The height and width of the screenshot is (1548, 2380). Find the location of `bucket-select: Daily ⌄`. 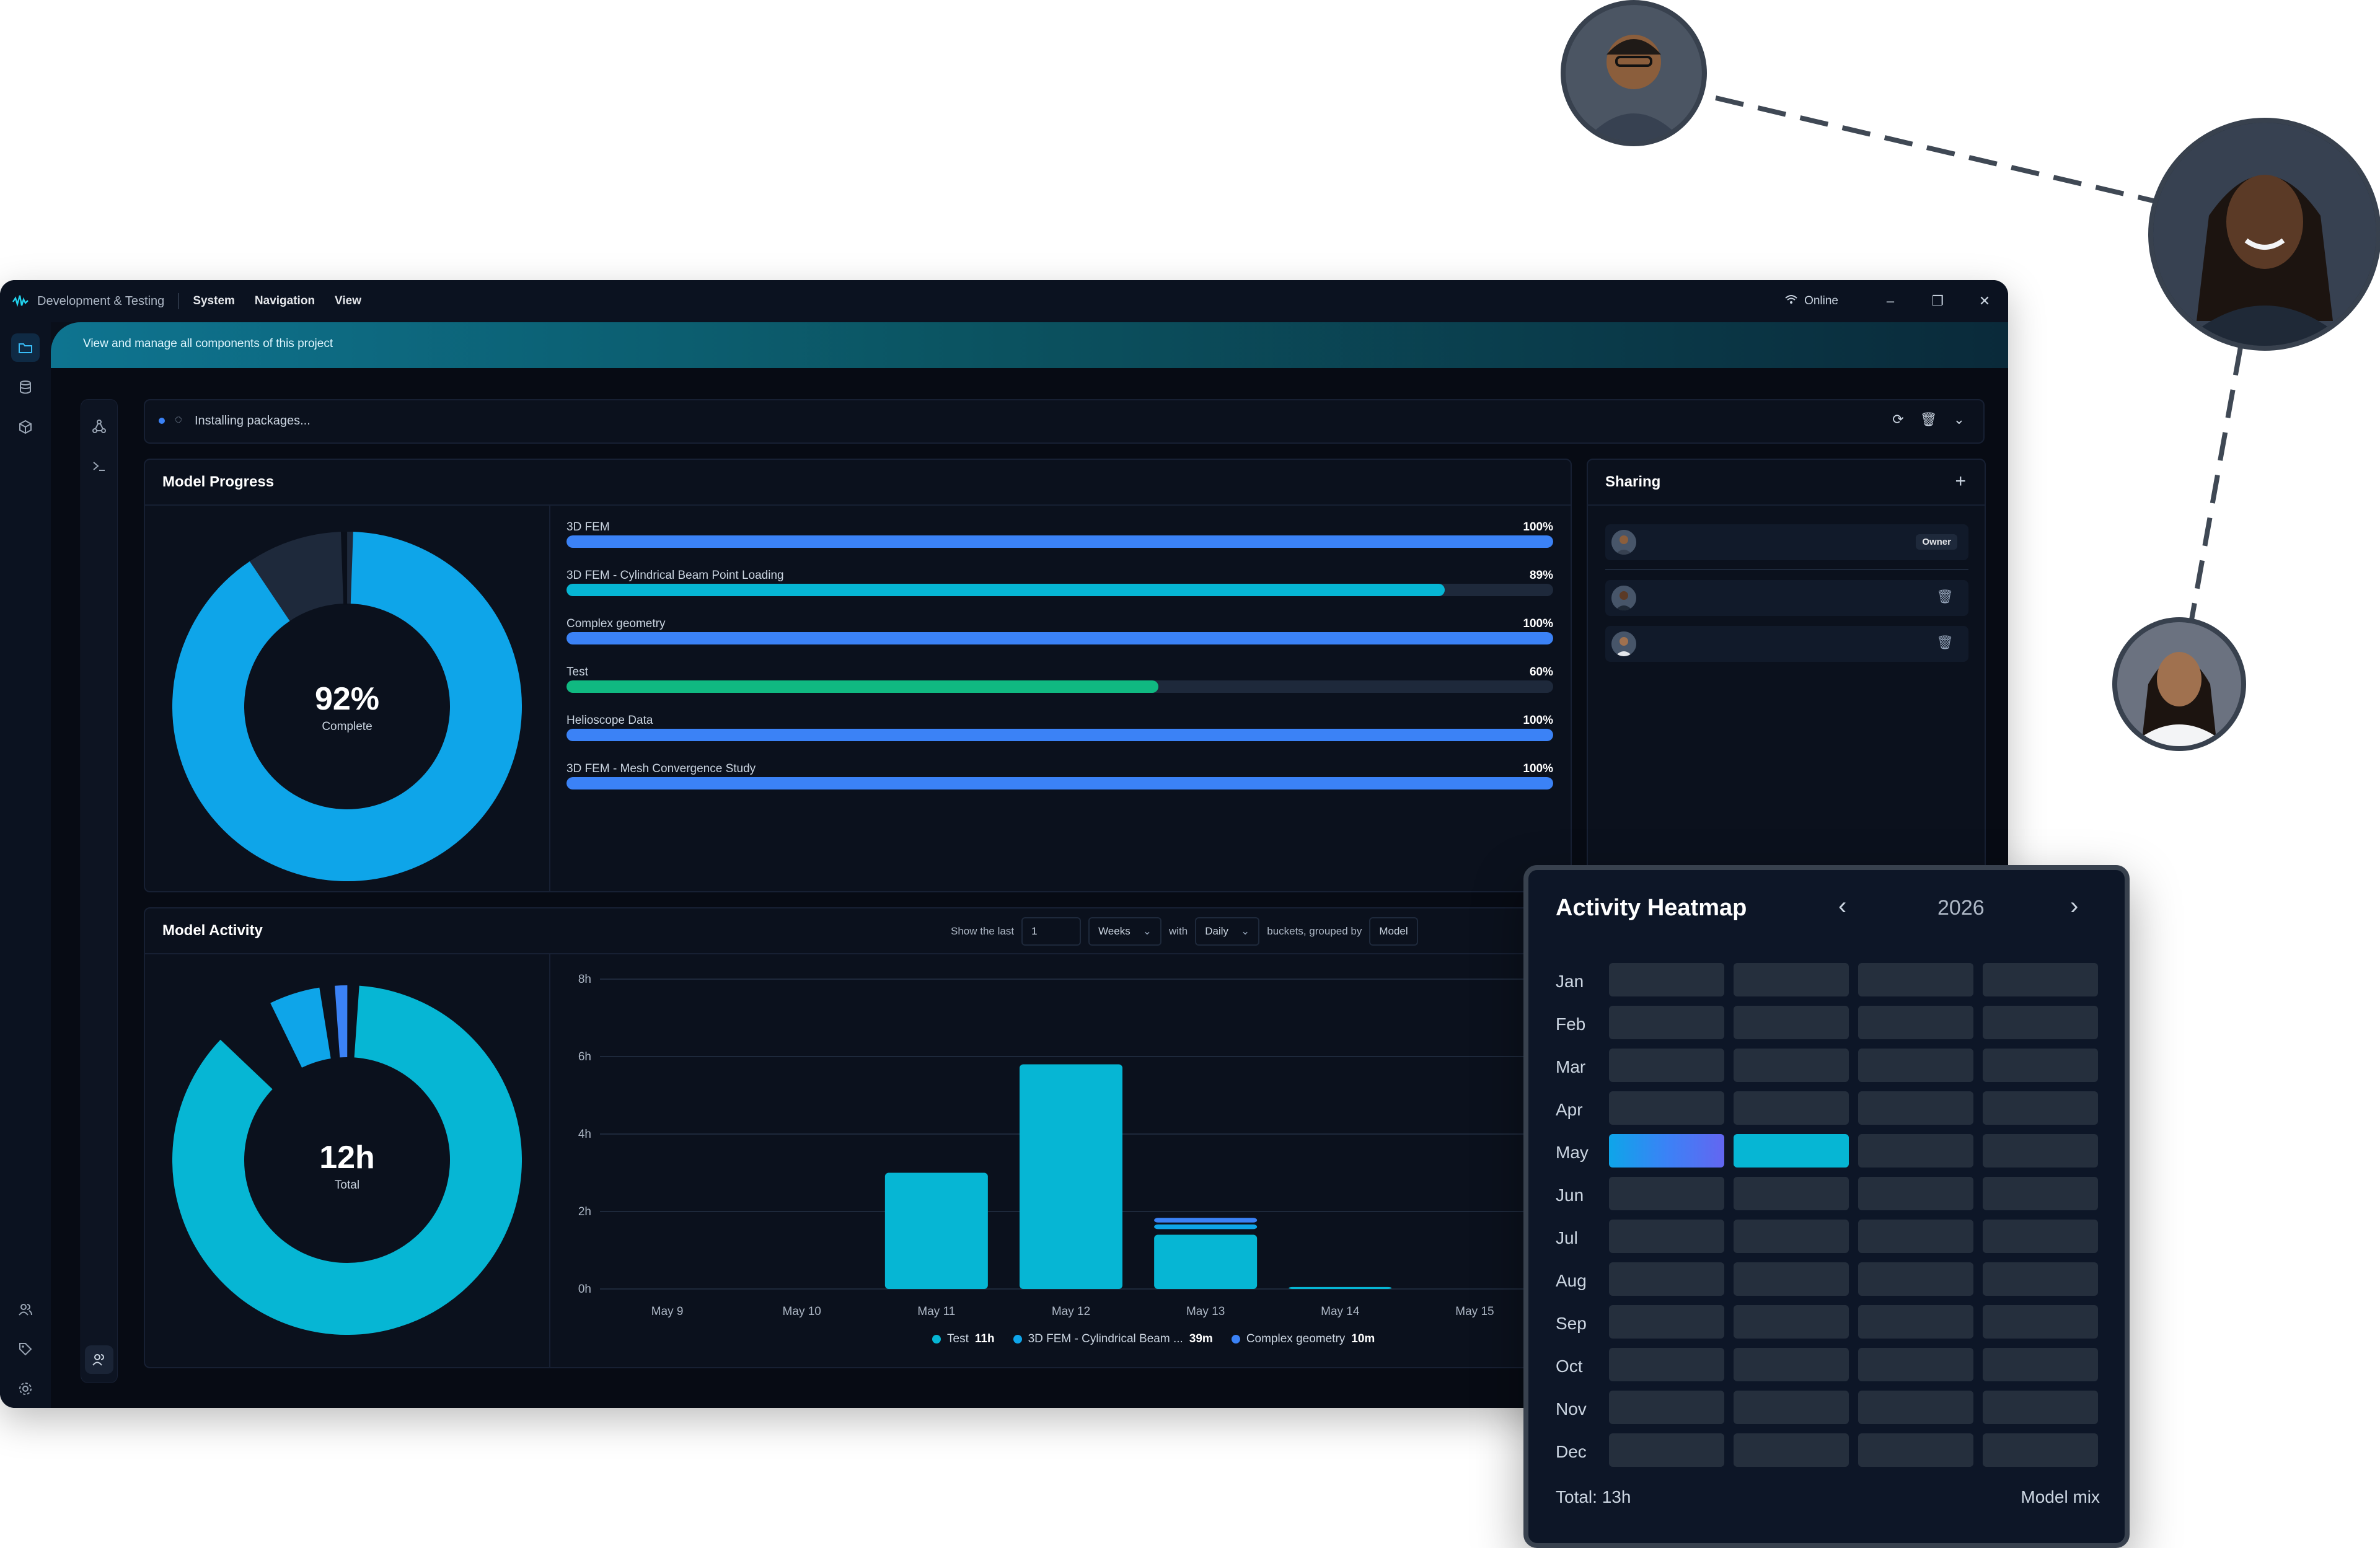

bucket-select: Daily ⌄ is located at coordinates (1227, 931).